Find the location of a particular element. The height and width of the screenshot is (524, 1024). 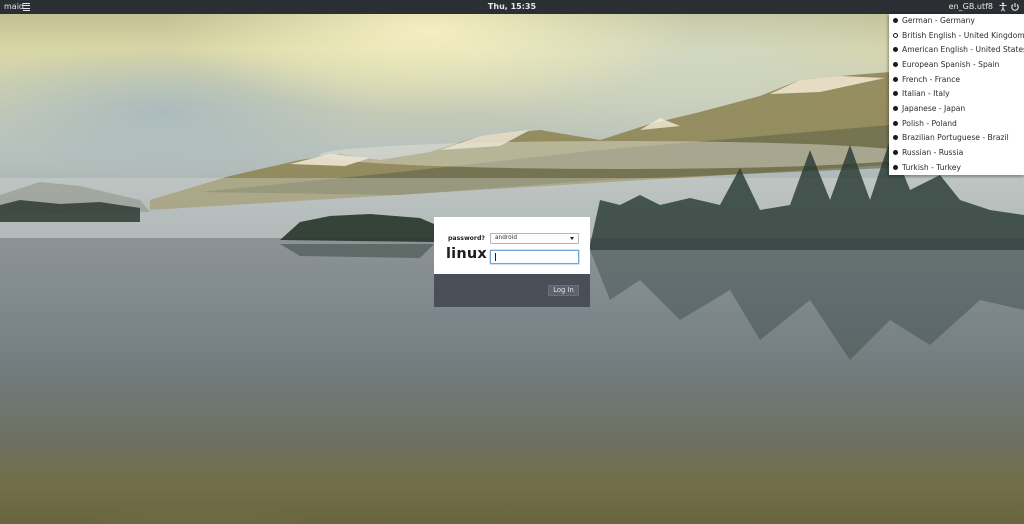

language-menu-item: German - Germany is located at coordinates (956, 21).